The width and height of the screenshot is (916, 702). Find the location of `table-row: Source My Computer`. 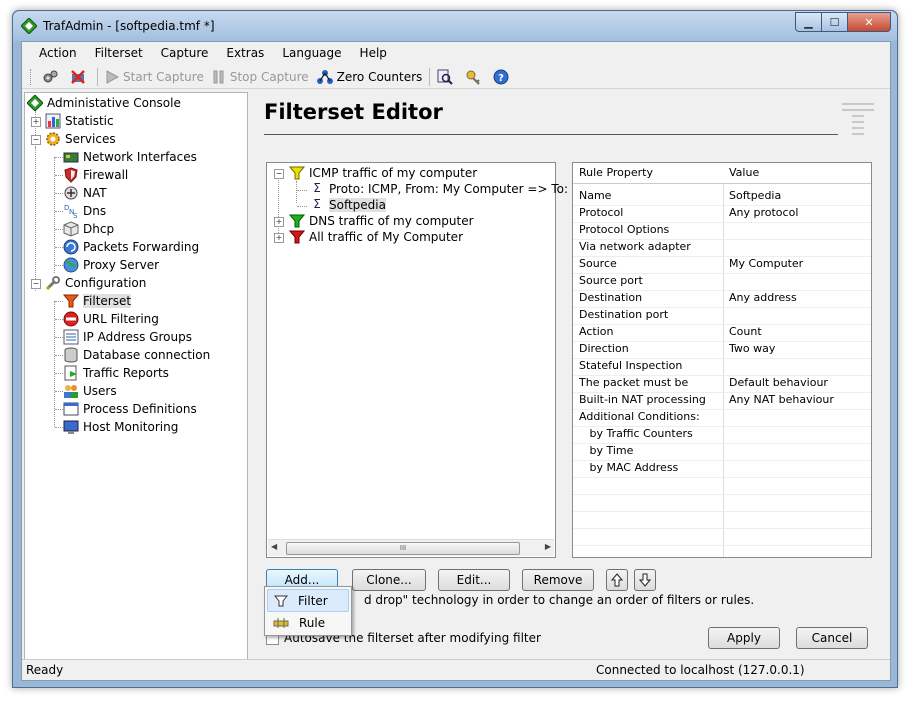

table-row: Source My Computer is located at coordinates (722, 265).